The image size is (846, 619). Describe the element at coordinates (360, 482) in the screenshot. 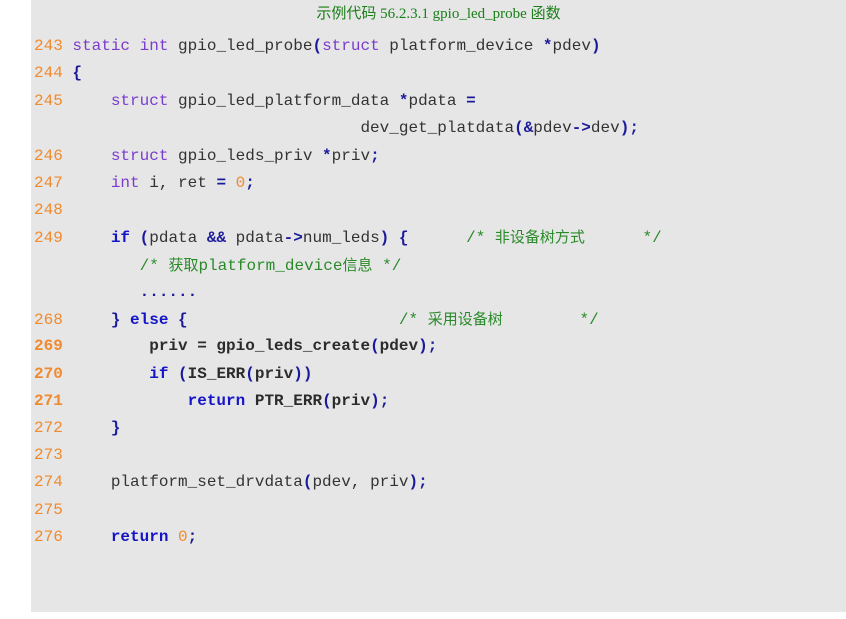

I see `code-token: pdev, priv` at that location.